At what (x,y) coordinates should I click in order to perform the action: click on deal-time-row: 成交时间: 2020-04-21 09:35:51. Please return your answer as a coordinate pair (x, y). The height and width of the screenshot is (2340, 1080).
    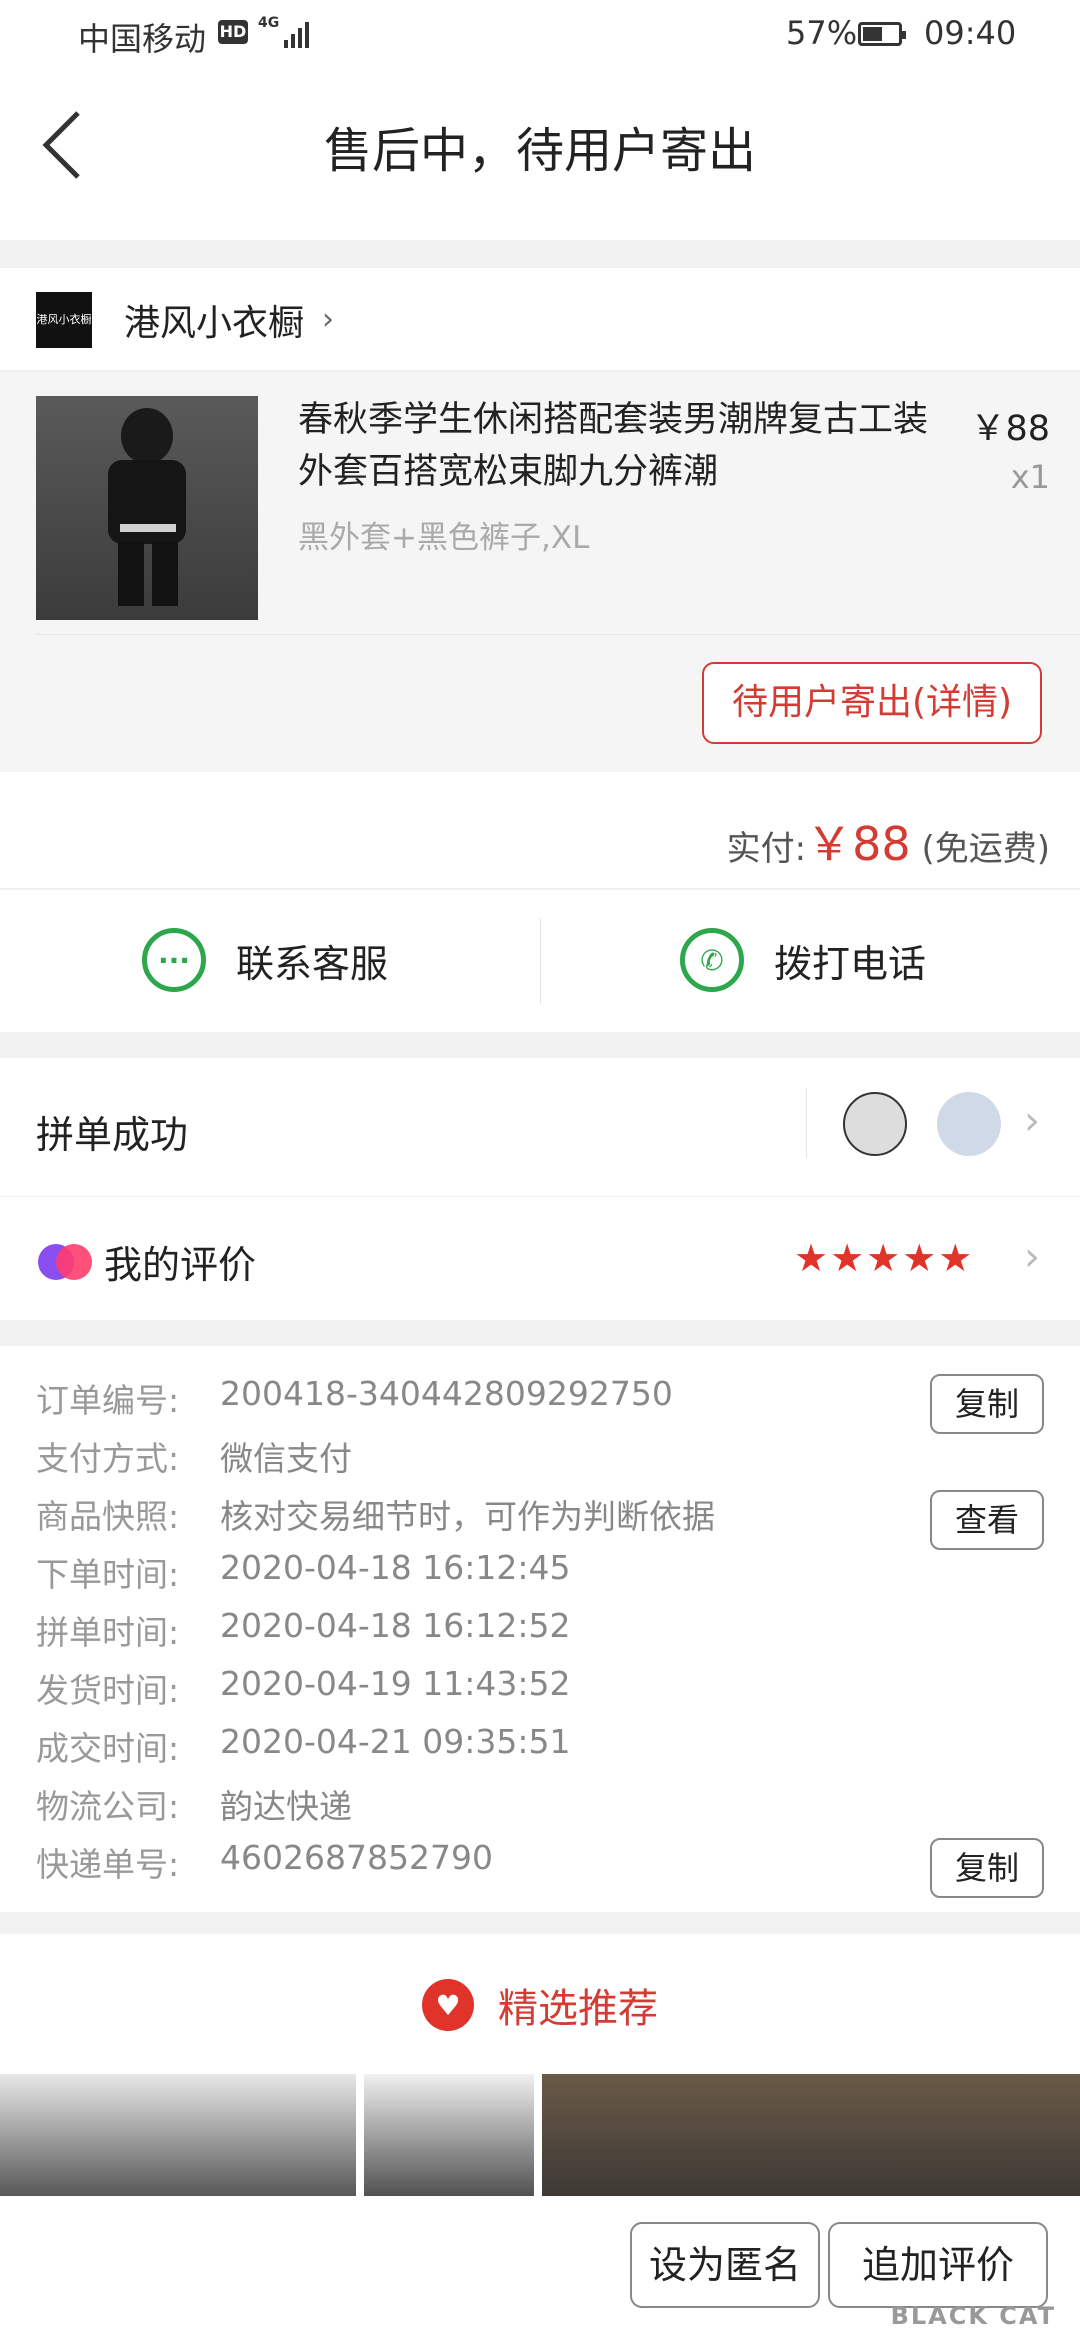
    Looking at the image, I should click on (303, 1746).